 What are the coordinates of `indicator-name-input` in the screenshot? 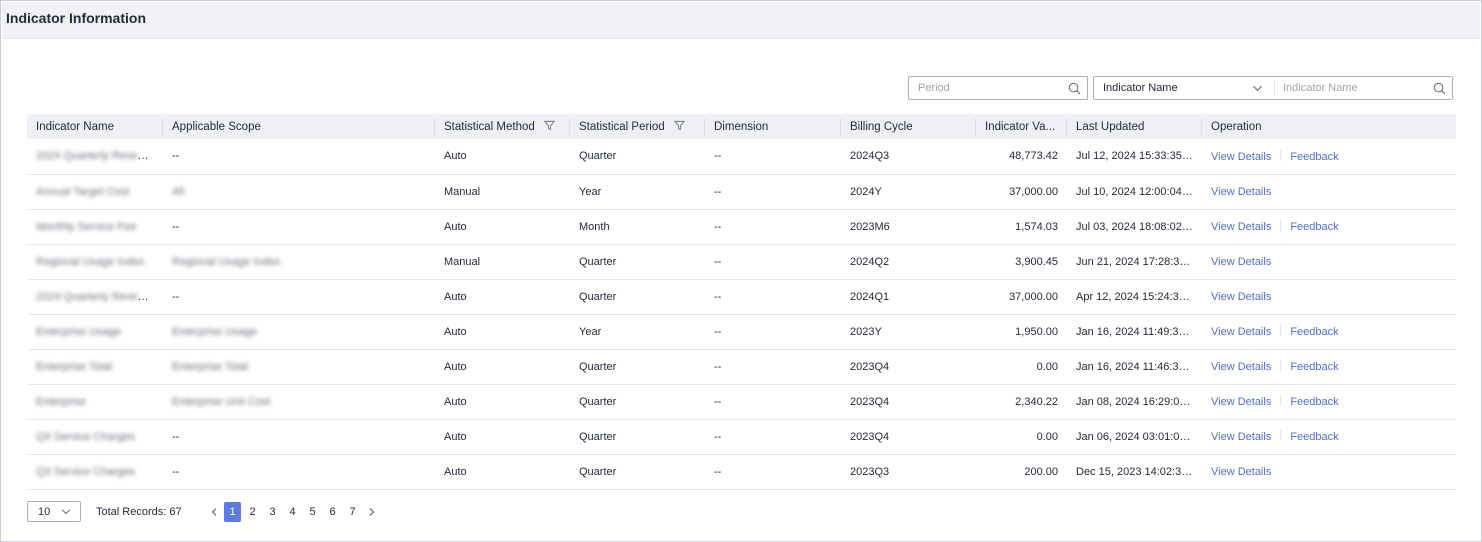 It's located at (1355, 88).